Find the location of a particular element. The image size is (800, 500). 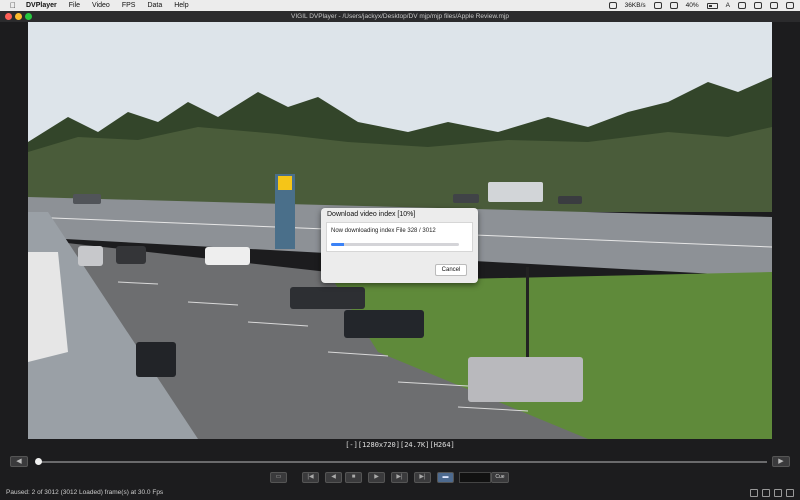

maximize-window-button is located at coordinates (28, 16).